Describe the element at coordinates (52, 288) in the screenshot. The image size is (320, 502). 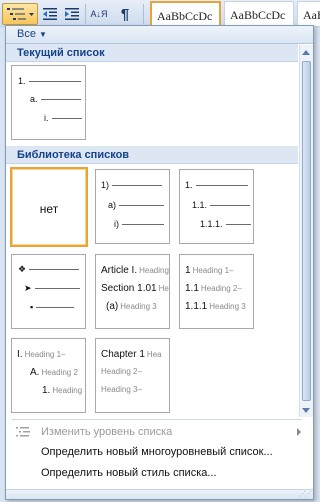
I see `list-level-2: ➤` at that location.